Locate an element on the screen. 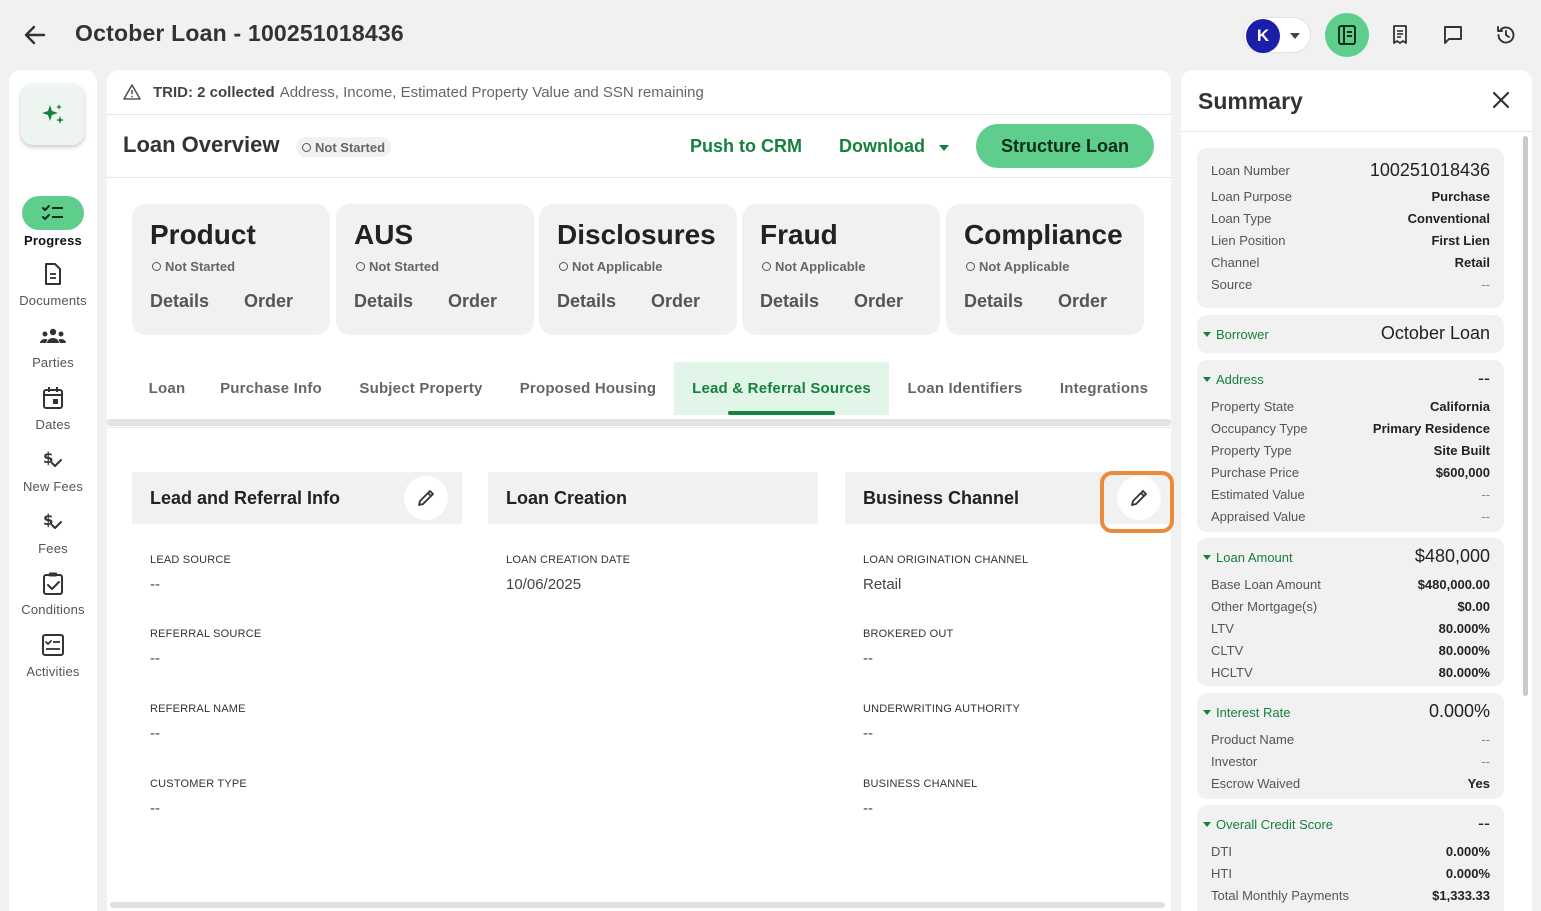  lead-source-value: -- is located at coordinates (155, 584).